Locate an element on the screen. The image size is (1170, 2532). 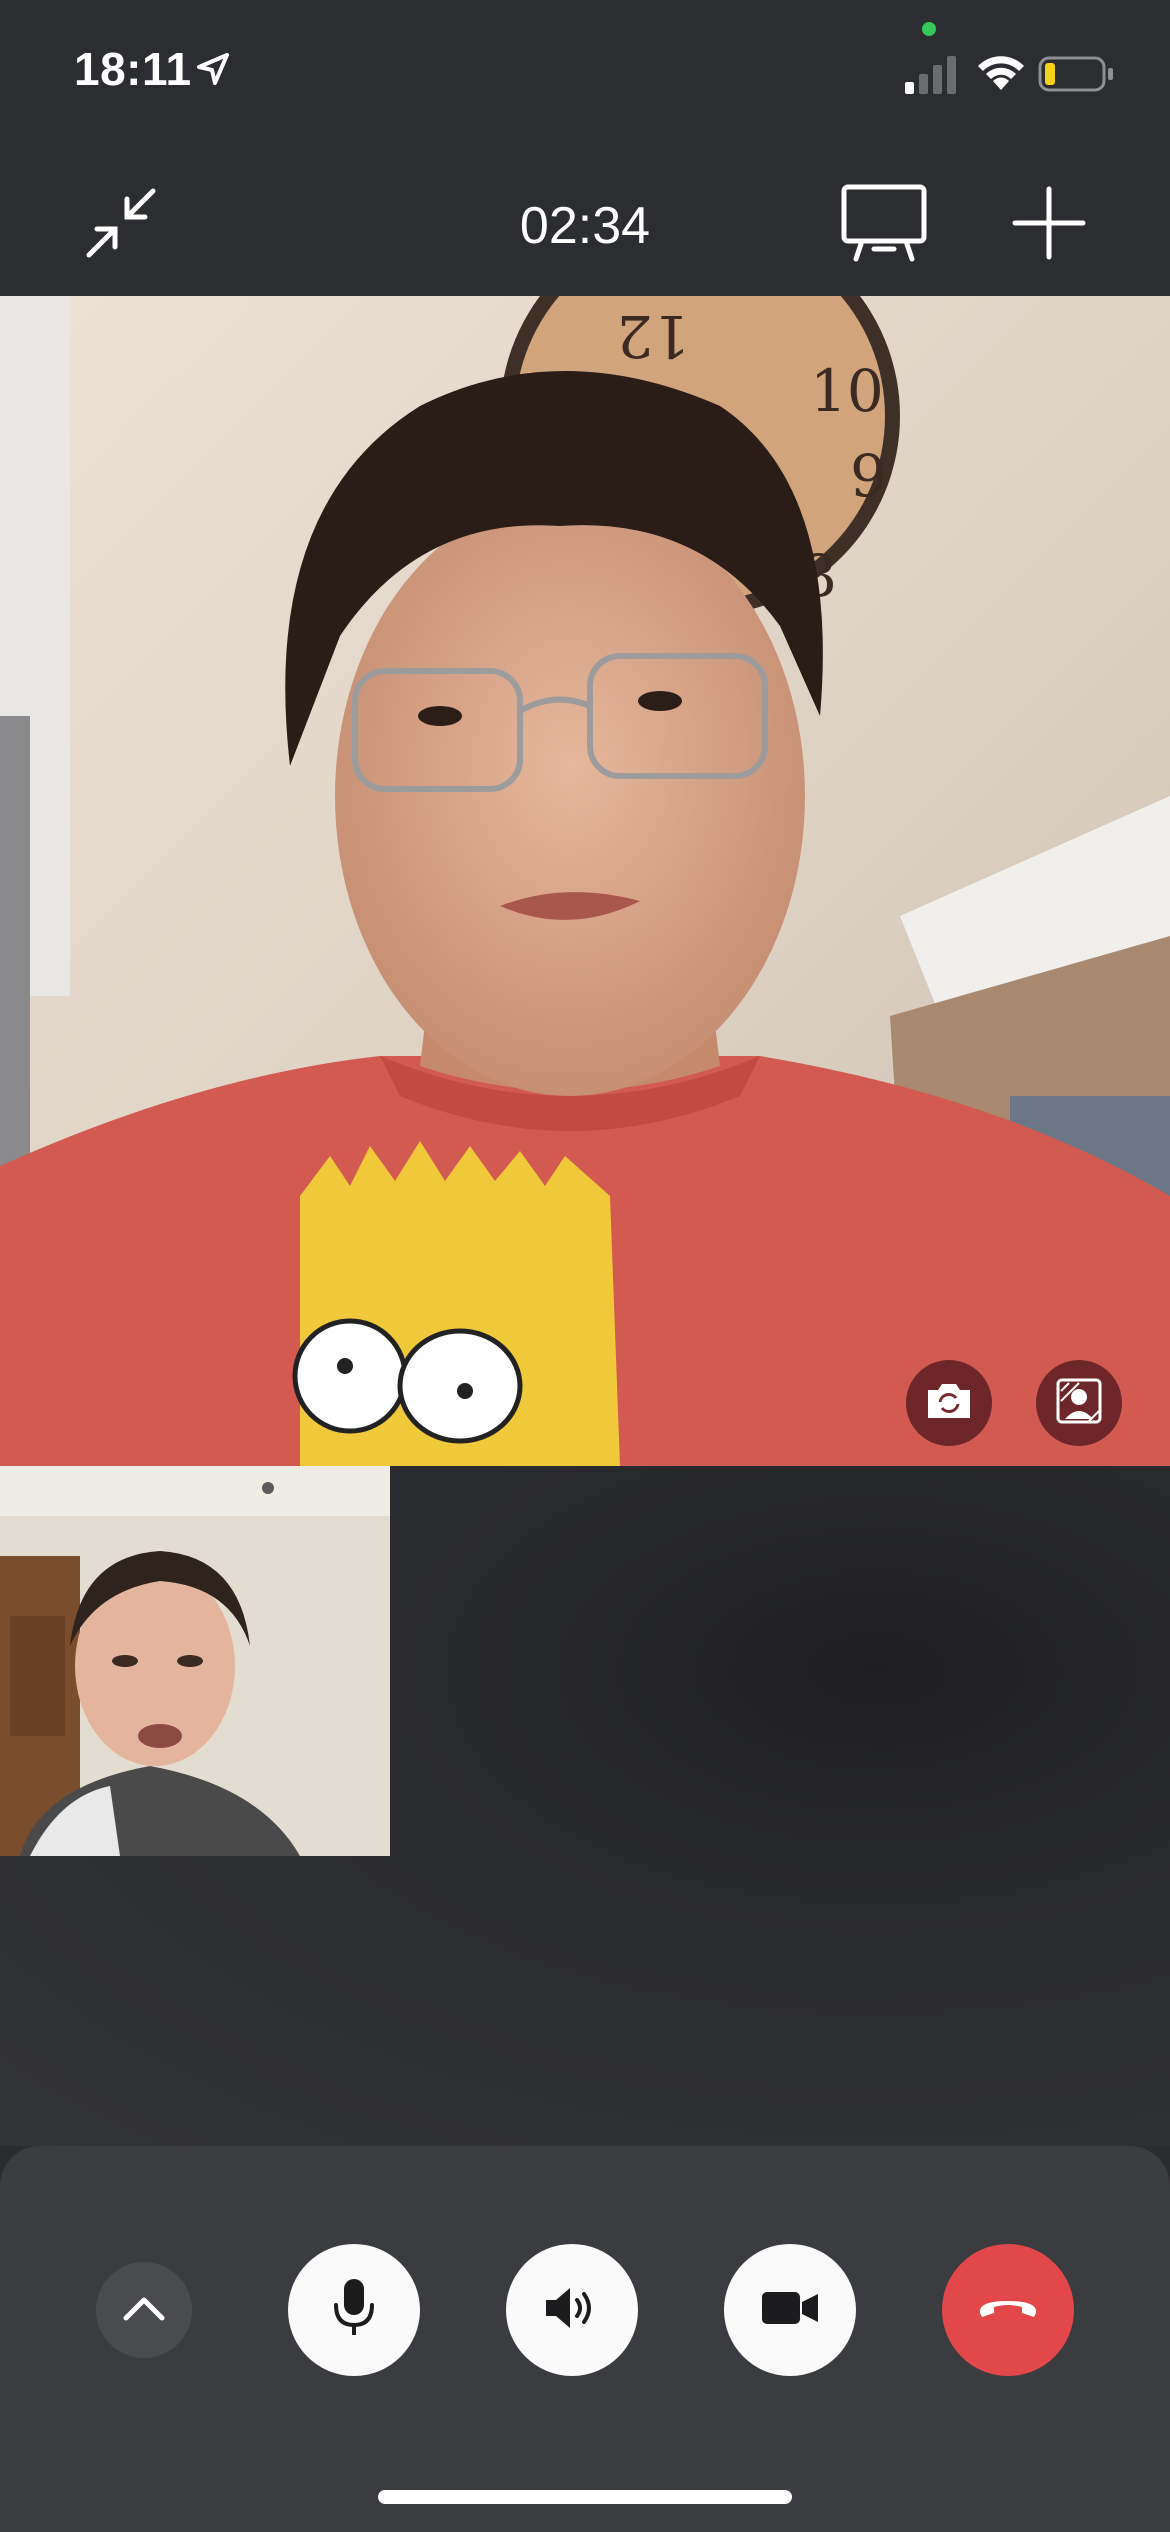
status-time: 18:11 is located at coordinates (133, 69).